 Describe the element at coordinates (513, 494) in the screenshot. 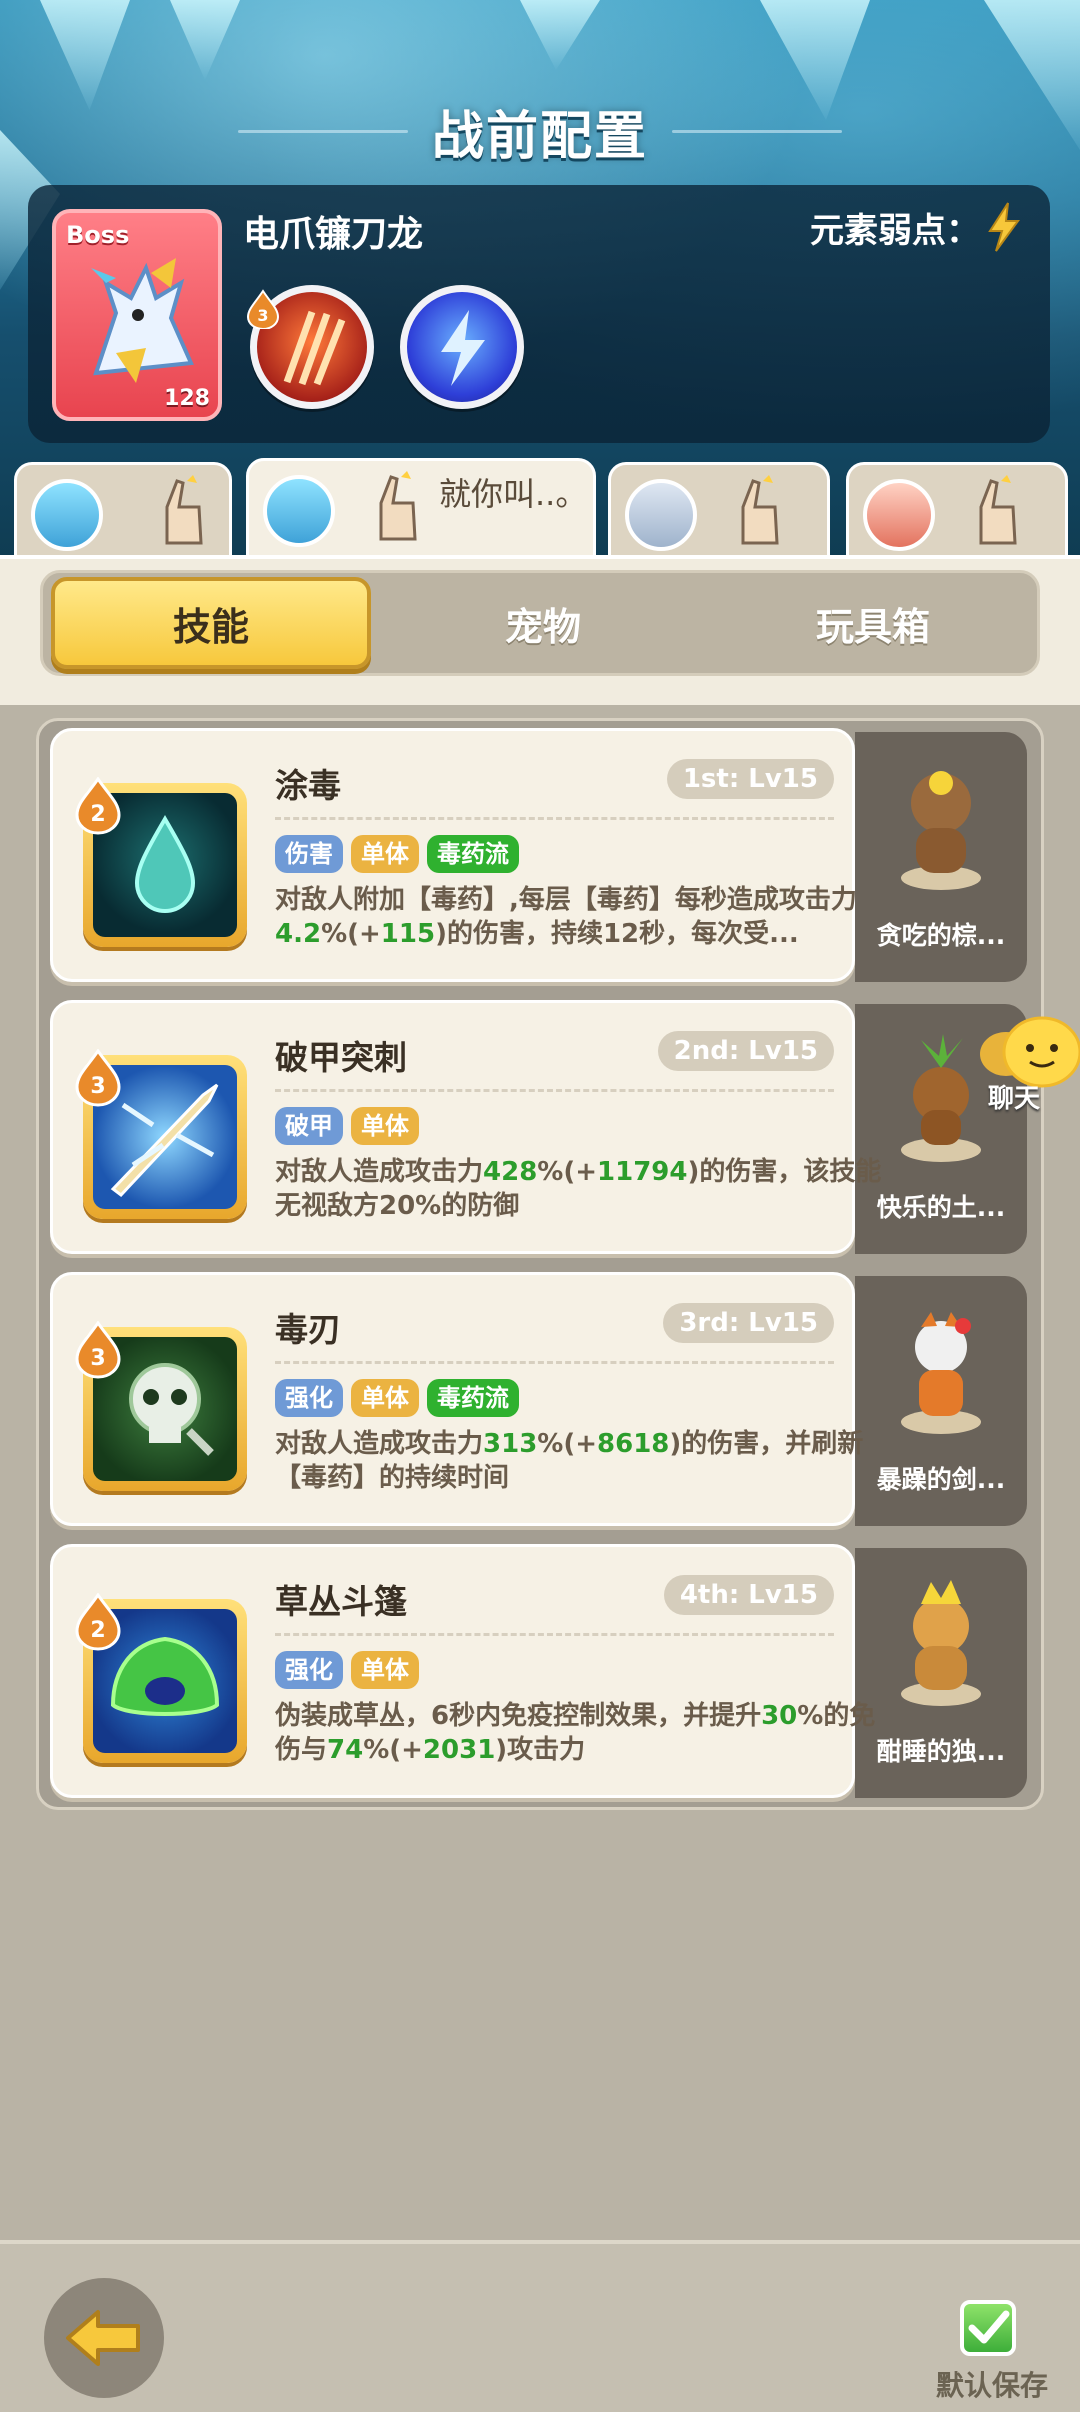

I see `hero-tab-name: 就你叫..。` at that location.